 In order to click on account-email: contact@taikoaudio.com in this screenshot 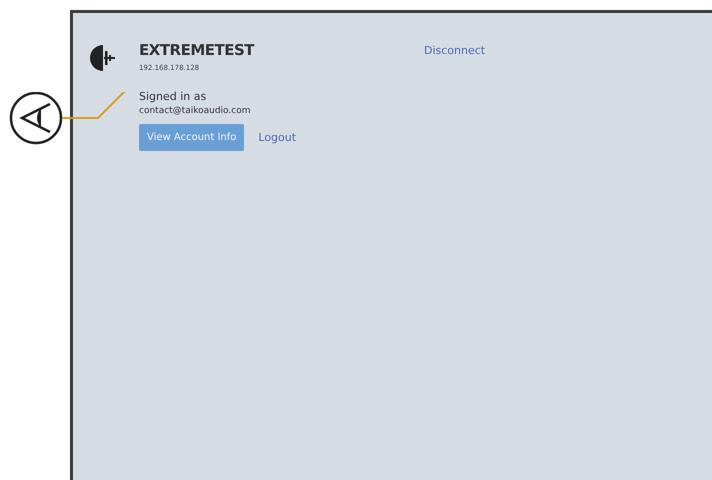, I will do `click(195, 111)`.